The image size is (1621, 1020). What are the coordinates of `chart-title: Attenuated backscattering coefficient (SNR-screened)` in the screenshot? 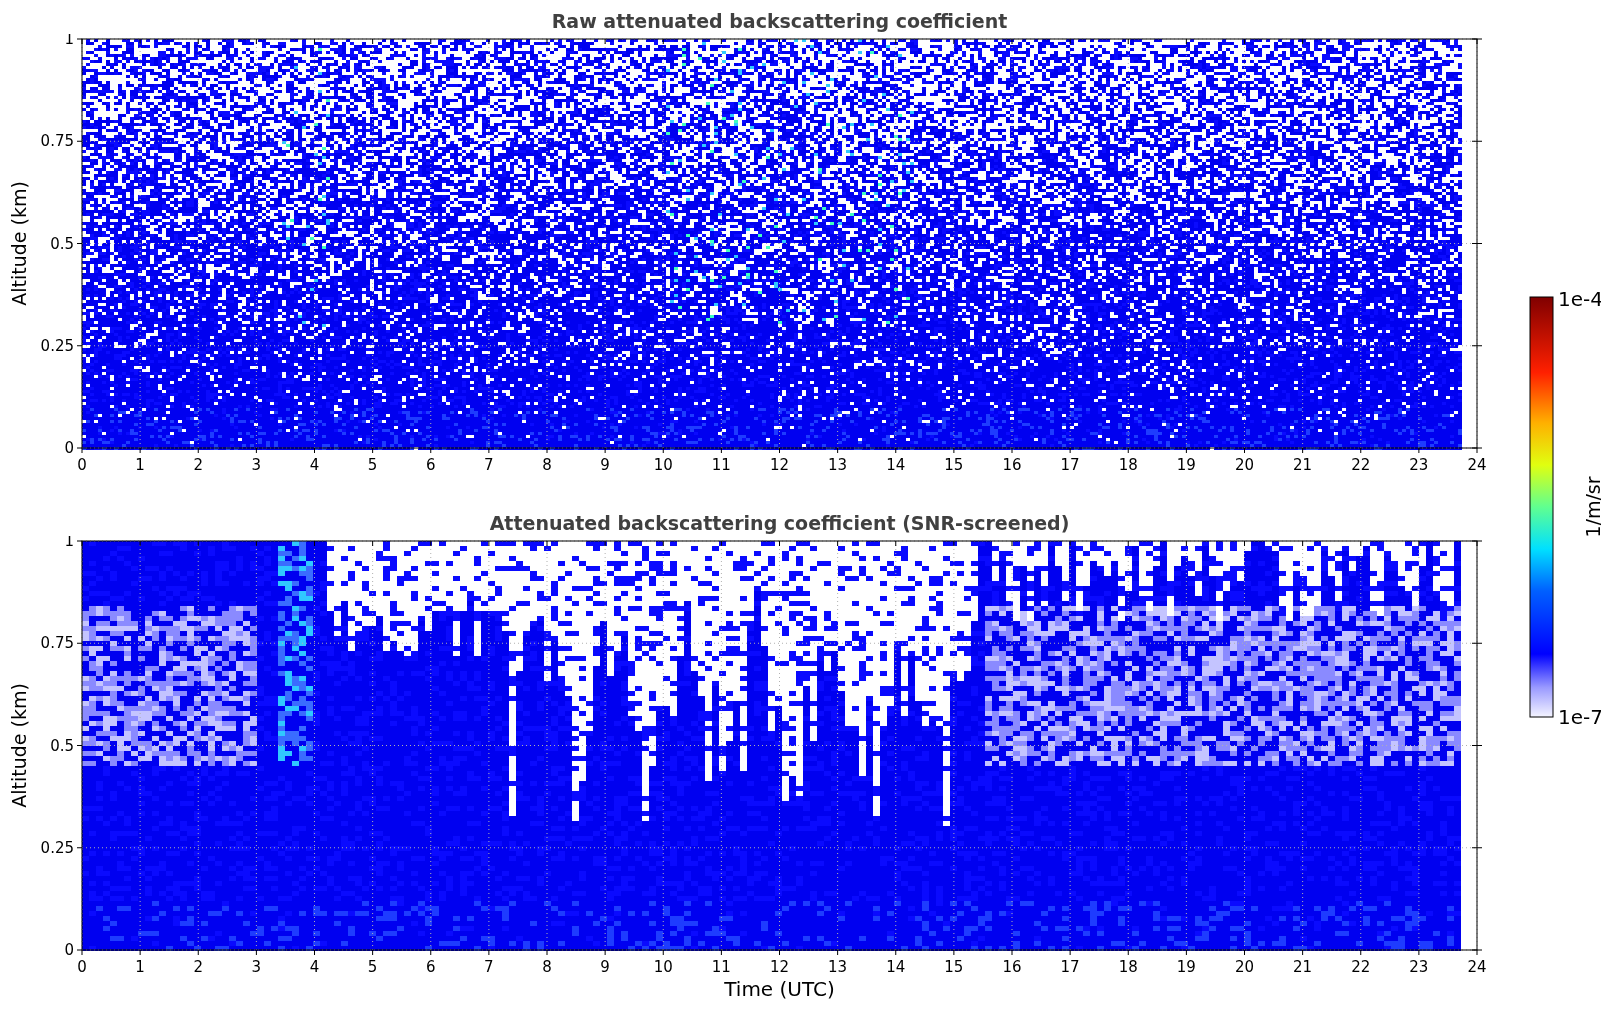 It's located at (779, 523).